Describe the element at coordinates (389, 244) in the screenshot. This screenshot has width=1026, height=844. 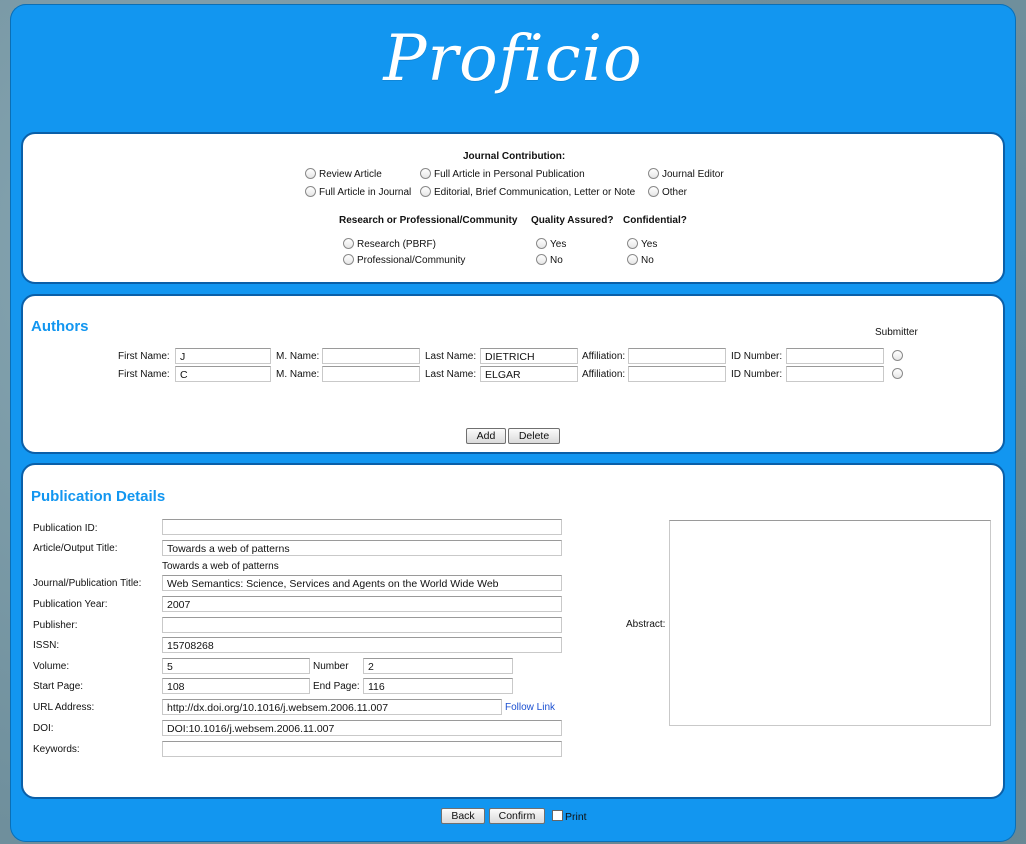
I see `radio-research-pbrf: Research (PBRF)` at that location.